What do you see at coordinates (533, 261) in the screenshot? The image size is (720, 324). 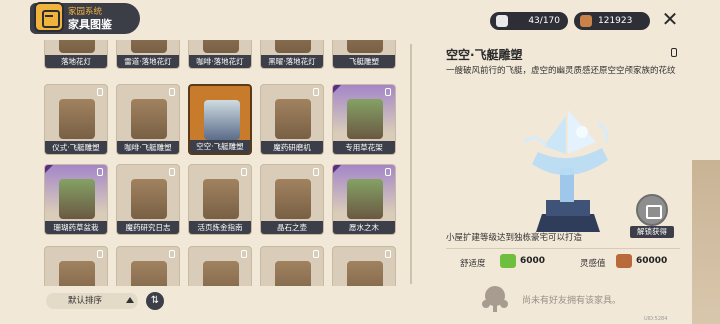 I see `comfort-value: 6000` at bounding box center [533, 261].